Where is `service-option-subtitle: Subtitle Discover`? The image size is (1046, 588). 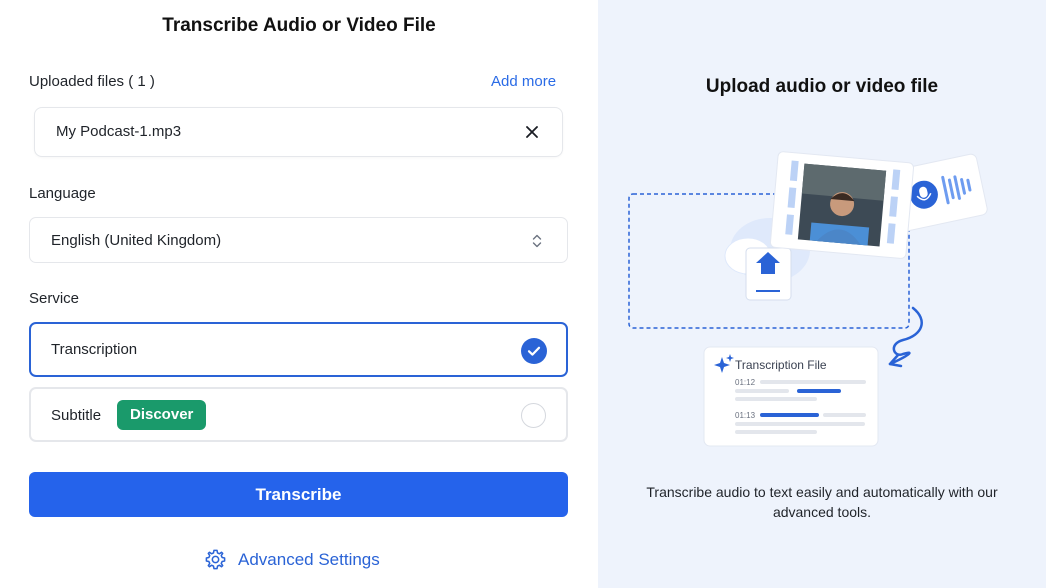
service-option-subtitle: Subtitle Discover is located at coordinates (298, 414).